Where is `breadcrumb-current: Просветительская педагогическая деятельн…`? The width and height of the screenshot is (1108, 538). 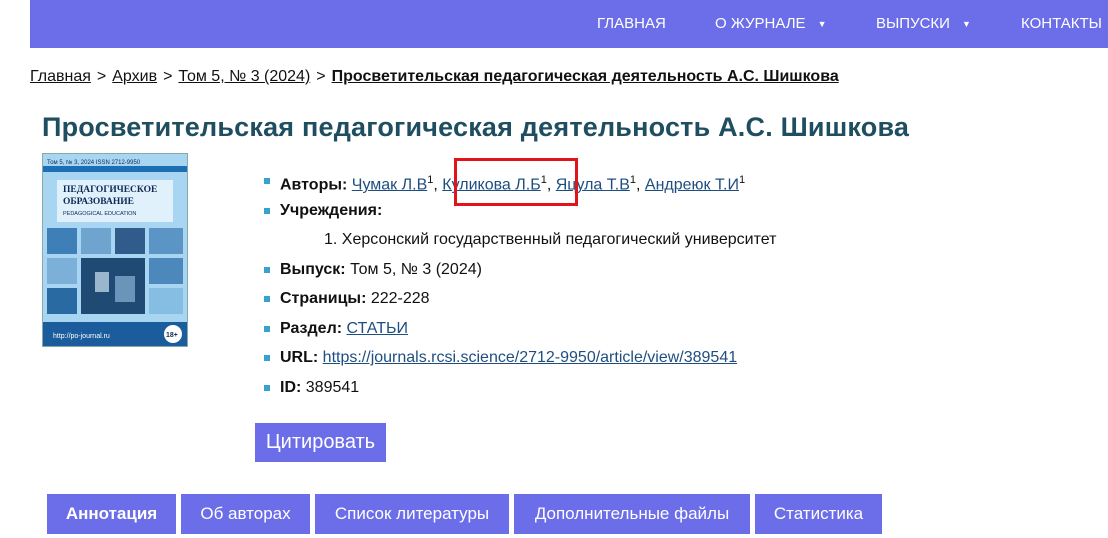 breadcrumb-current: Просветительская педагогическая деятельн… is located at coordinates (585, 76).